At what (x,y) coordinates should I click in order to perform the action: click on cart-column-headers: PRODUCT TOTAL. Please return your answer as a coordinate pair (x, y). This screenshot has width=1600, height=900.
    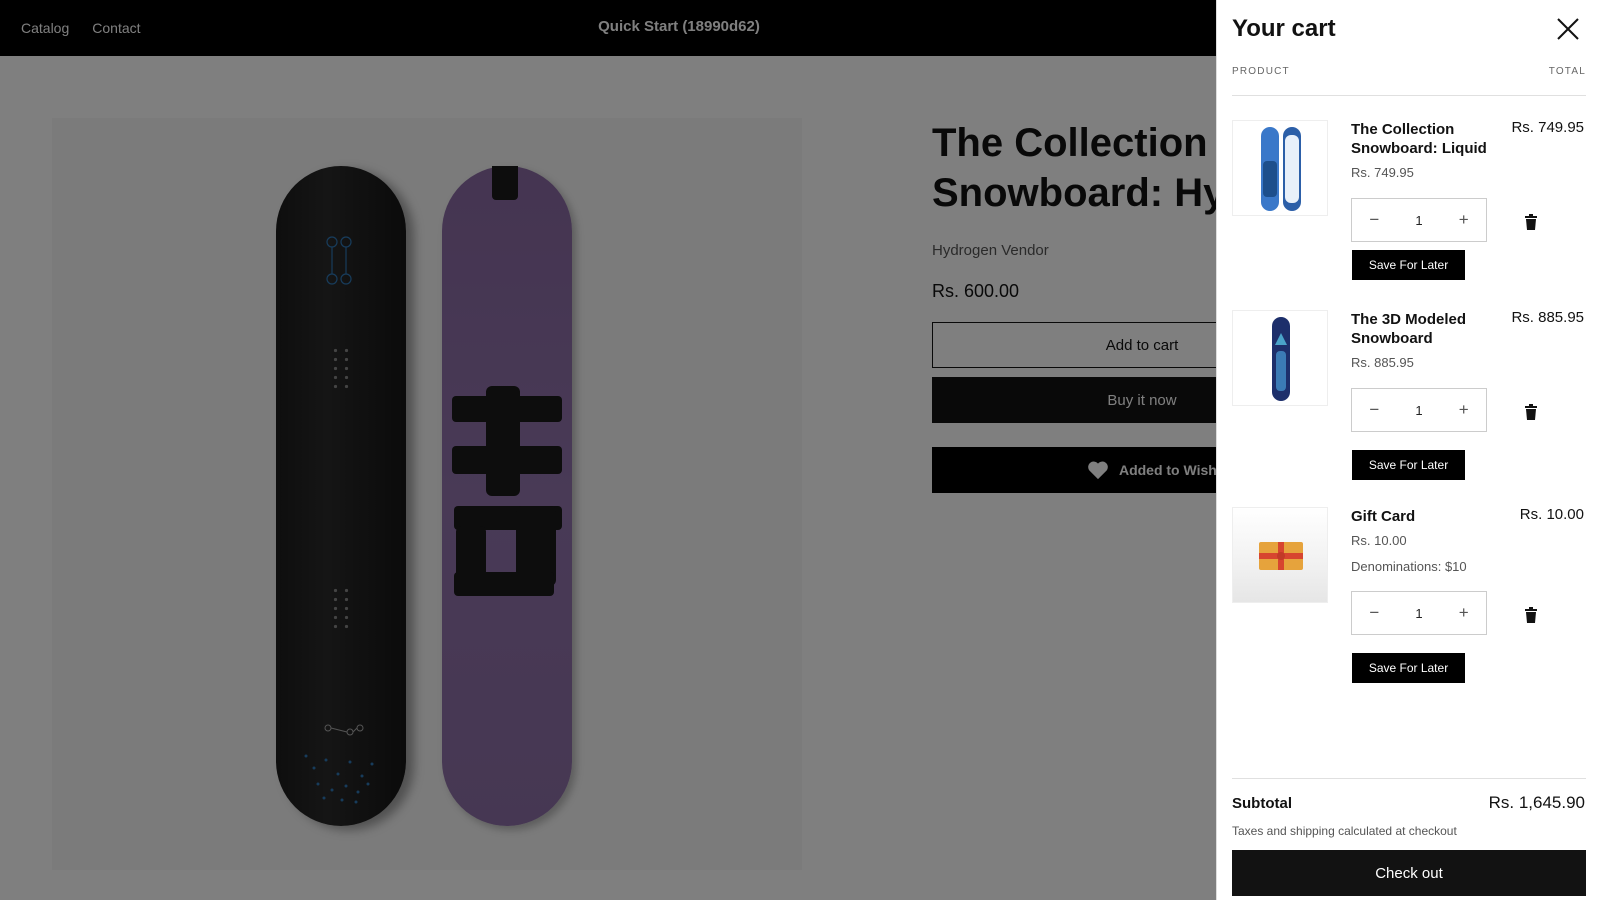
    Looking at the image, I should click on (1409, 71).